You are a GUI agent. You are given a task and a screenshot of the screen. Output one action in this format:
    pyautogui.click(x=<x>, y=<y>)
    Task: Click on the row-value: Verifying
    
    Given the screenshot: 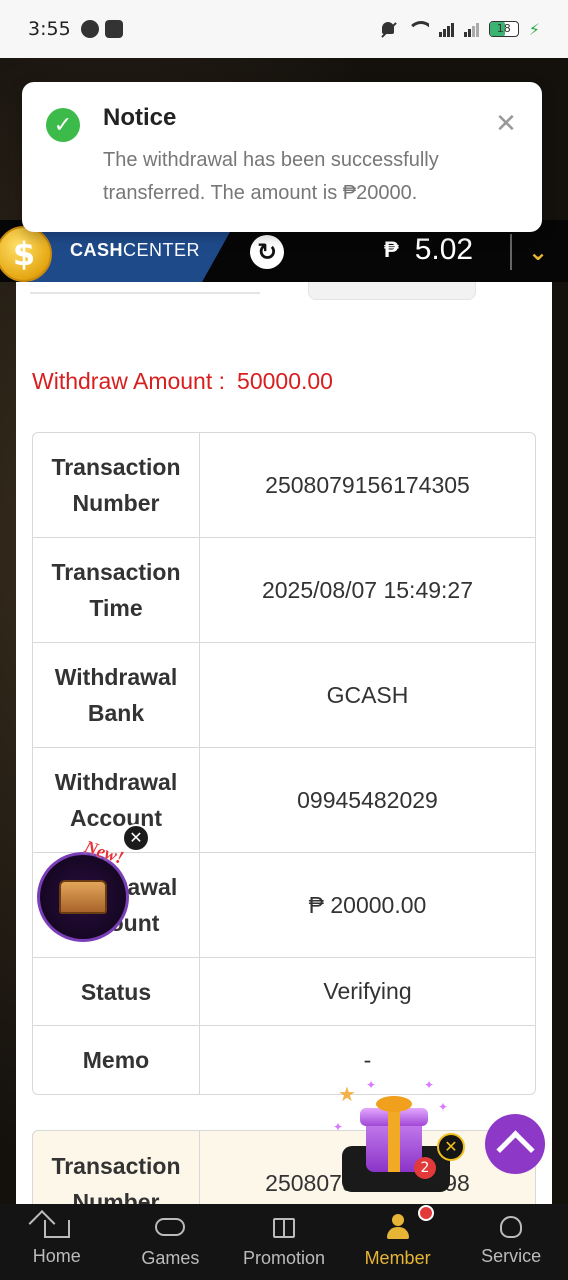 What is the action you would take?
    pyautogui.click(x=367, y=992)
    